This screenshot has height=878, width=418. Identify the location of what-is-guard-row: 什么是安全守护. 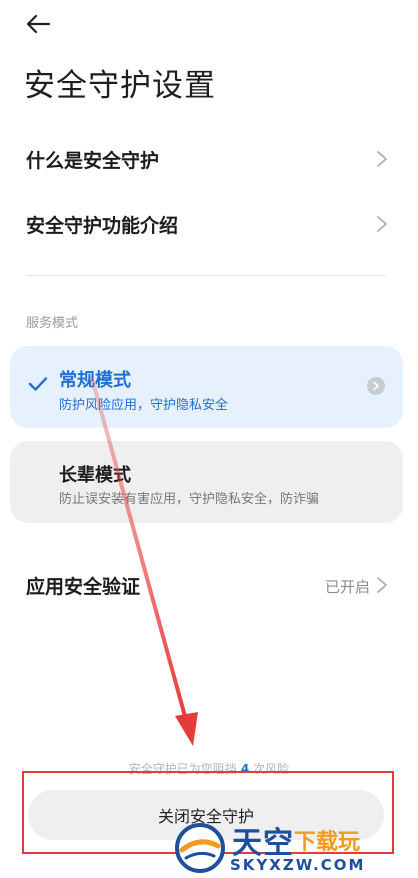
(209, 159).